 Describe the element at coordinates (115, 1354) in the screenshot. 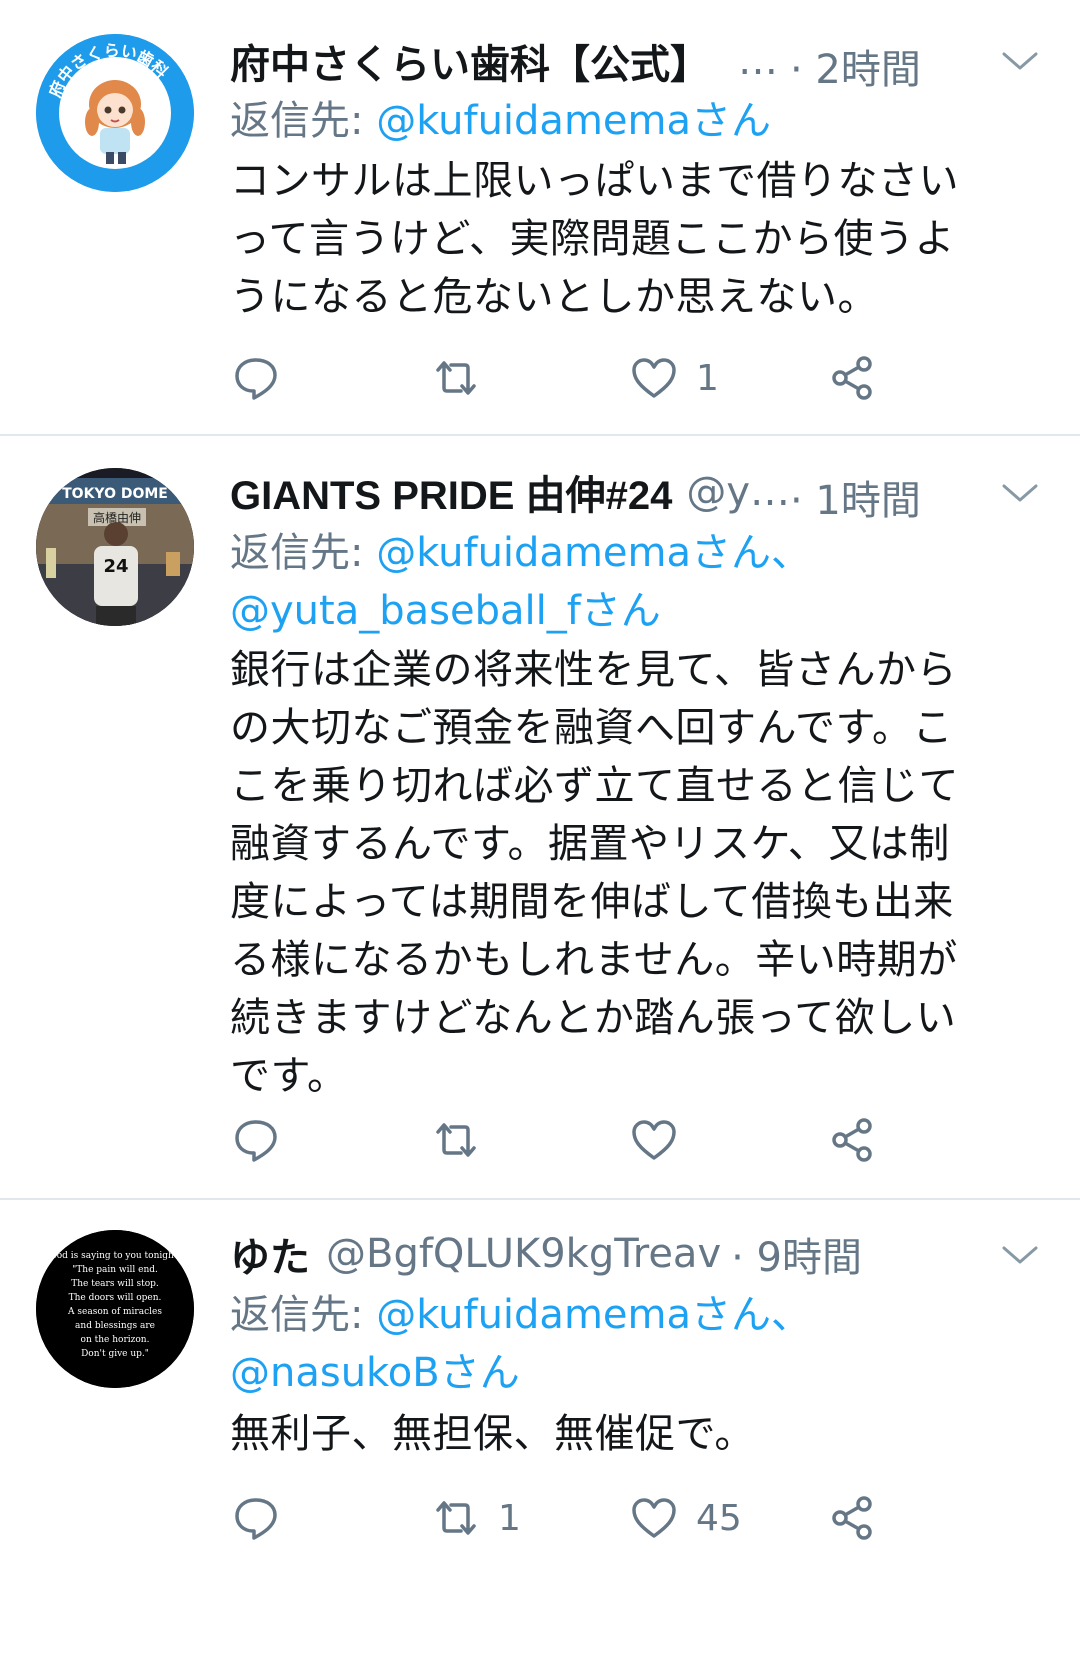

I see `svg-text: Don't give up."` at that location.